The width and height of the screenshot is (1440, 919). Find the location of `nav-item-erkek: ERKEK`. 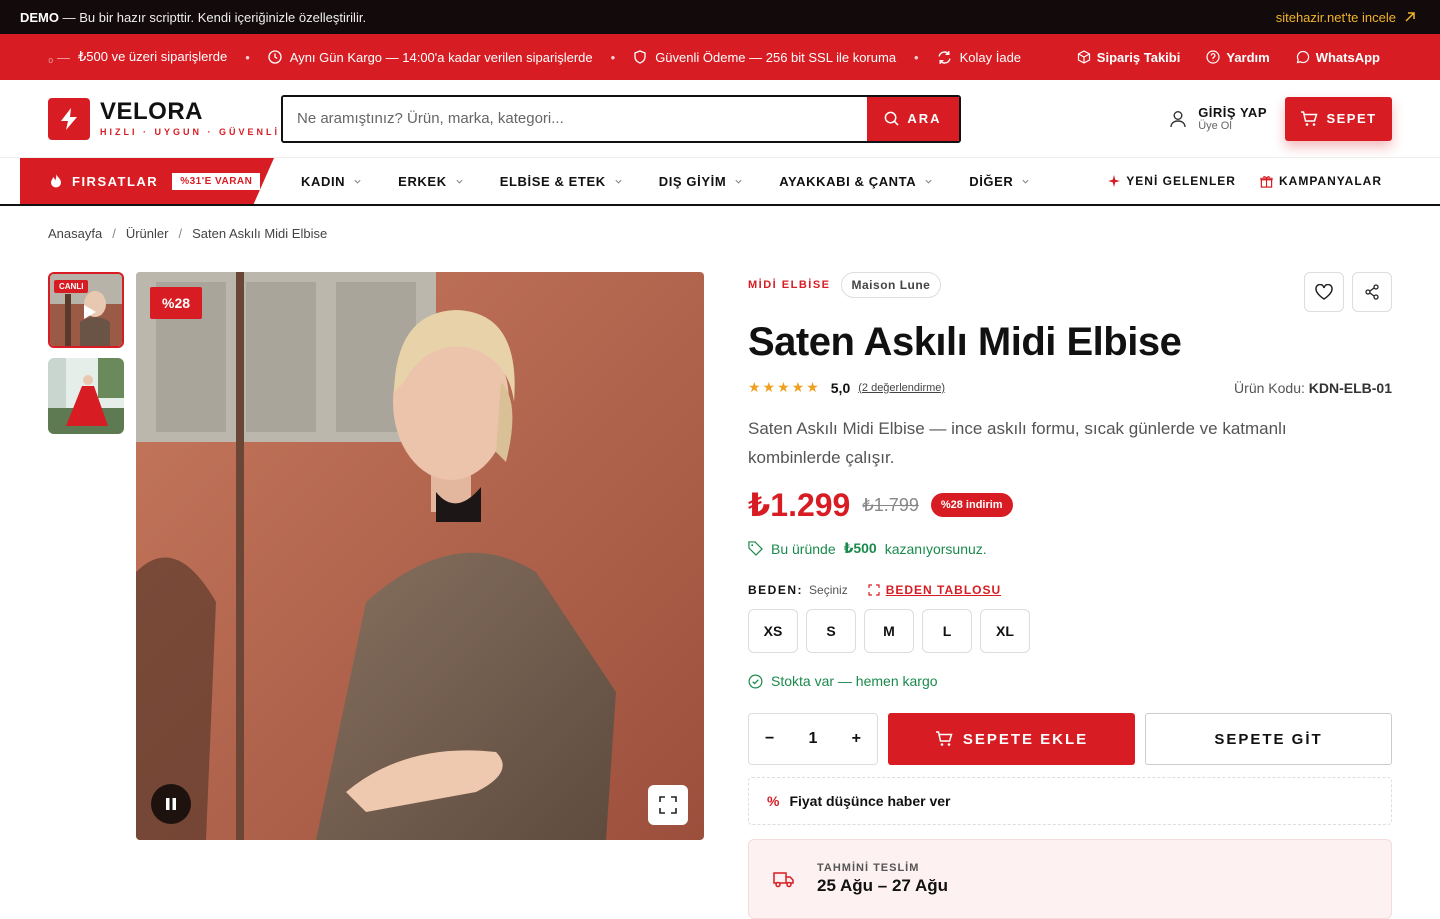

nav-item-erkek: ERKEK is located at coordinates (431, 181).